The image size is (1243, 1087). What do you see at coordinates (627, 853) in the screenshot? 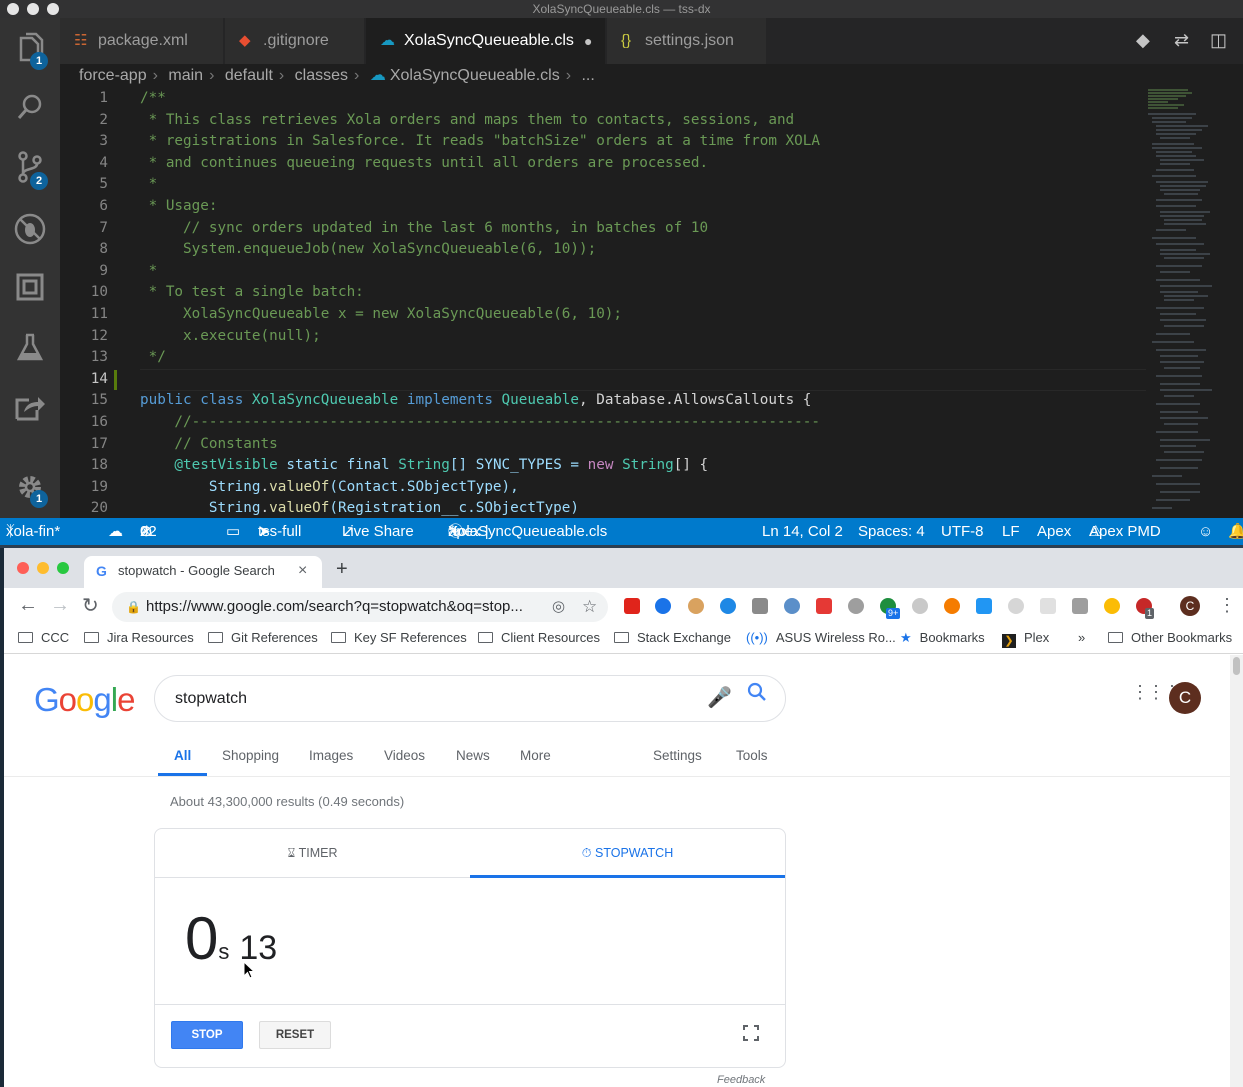
I see `tab-stopwatch: ⏱︎ STOPWATCH` at bounding box center [627, 853].